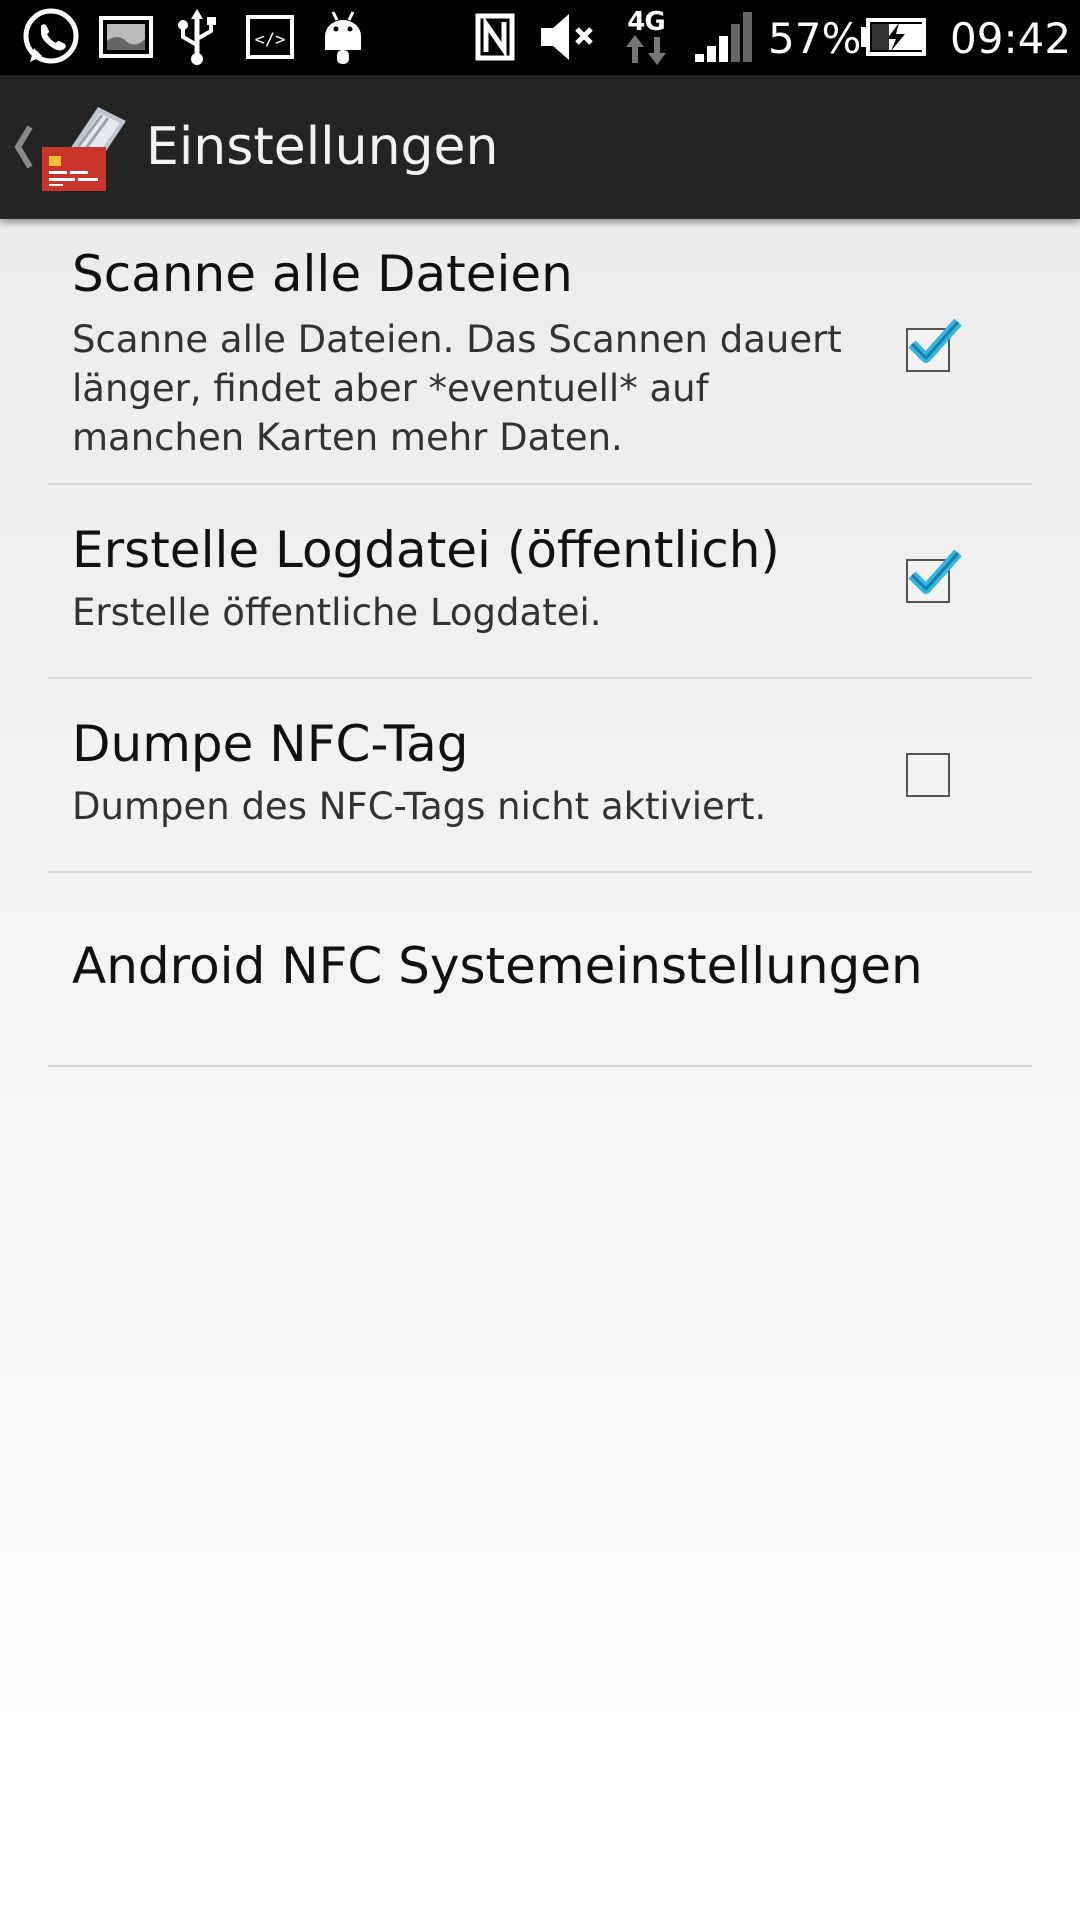 The width and height of the screenshot is (1080, 1920). Describe the element at coordinates (197, 37) in the screenshot. I see `usb-icon` at that location.